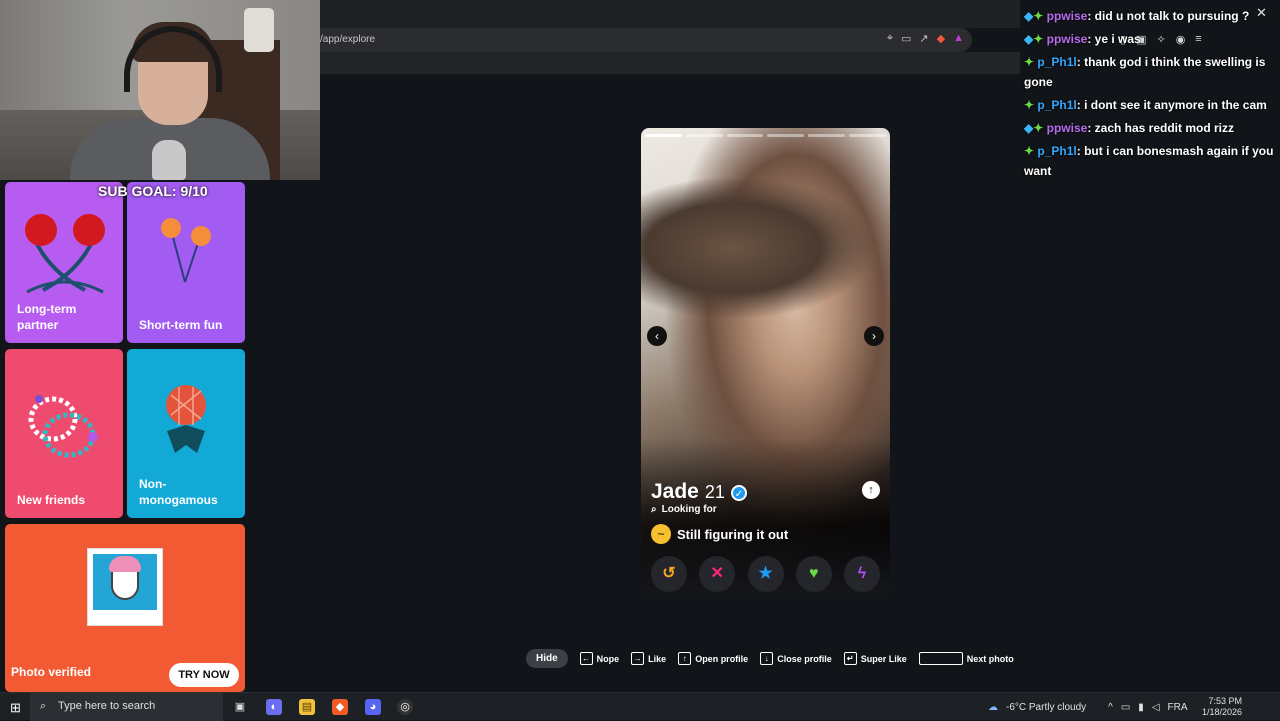 Image resolution: width=1280 pixels, height=721 pixels. I want to click on verified-badge-icon: ✓, so click(738, 493).